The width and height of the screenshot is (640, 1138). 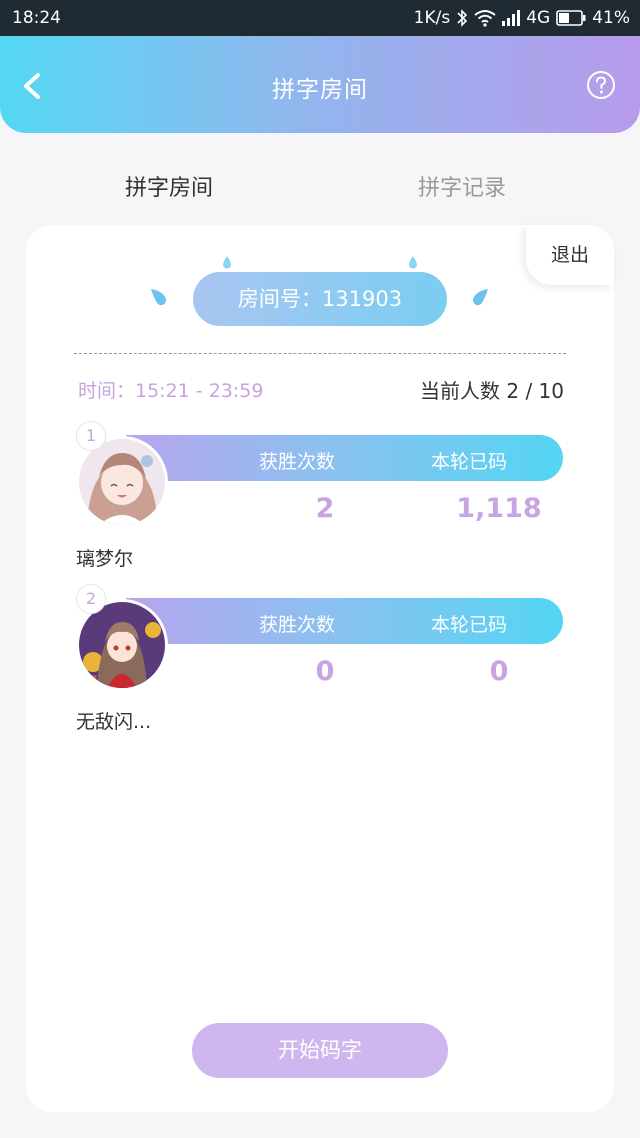 What do you see at coordinates (320, 353) in the screenshot?
I see `divider` at bounding box center [320, 353].